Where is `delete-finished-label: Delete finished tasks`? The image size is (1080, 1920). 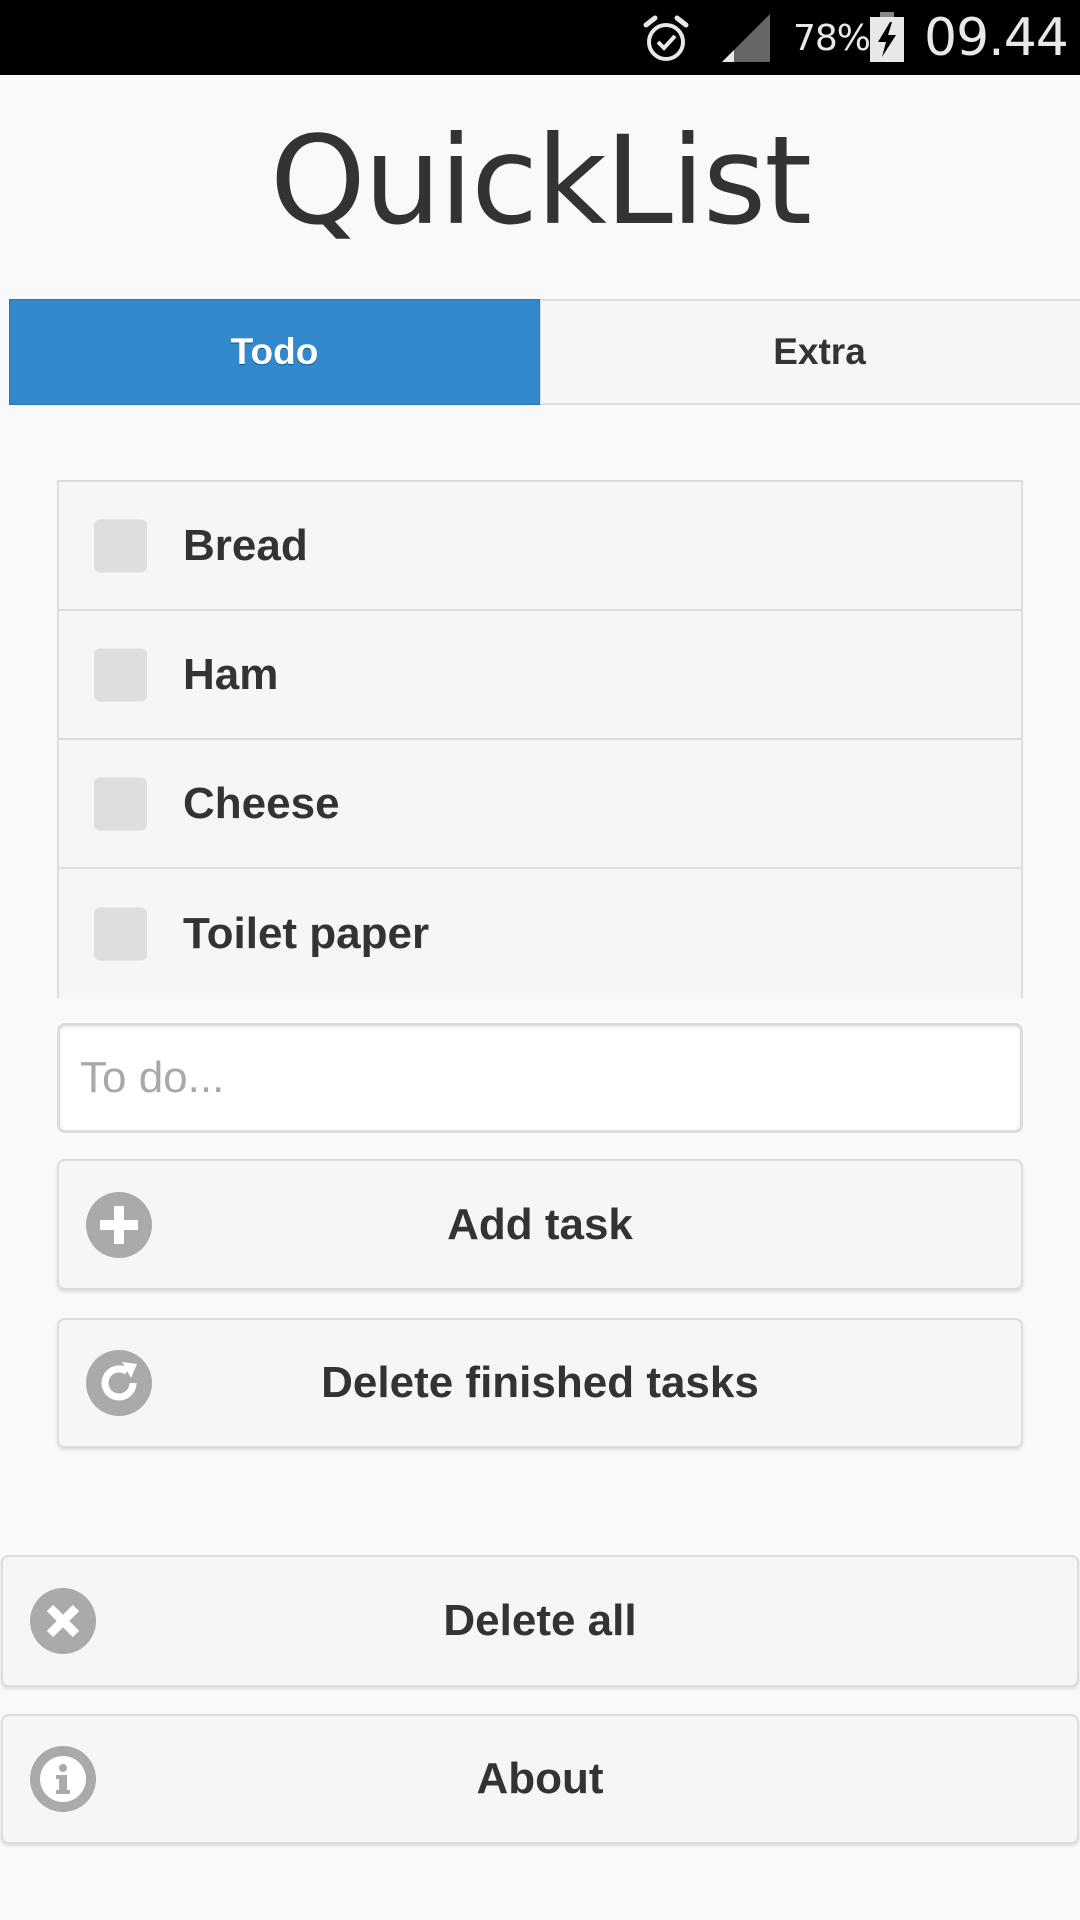 delete-finished-label: Delete finished tasks is located at coordinates (540, 1382).